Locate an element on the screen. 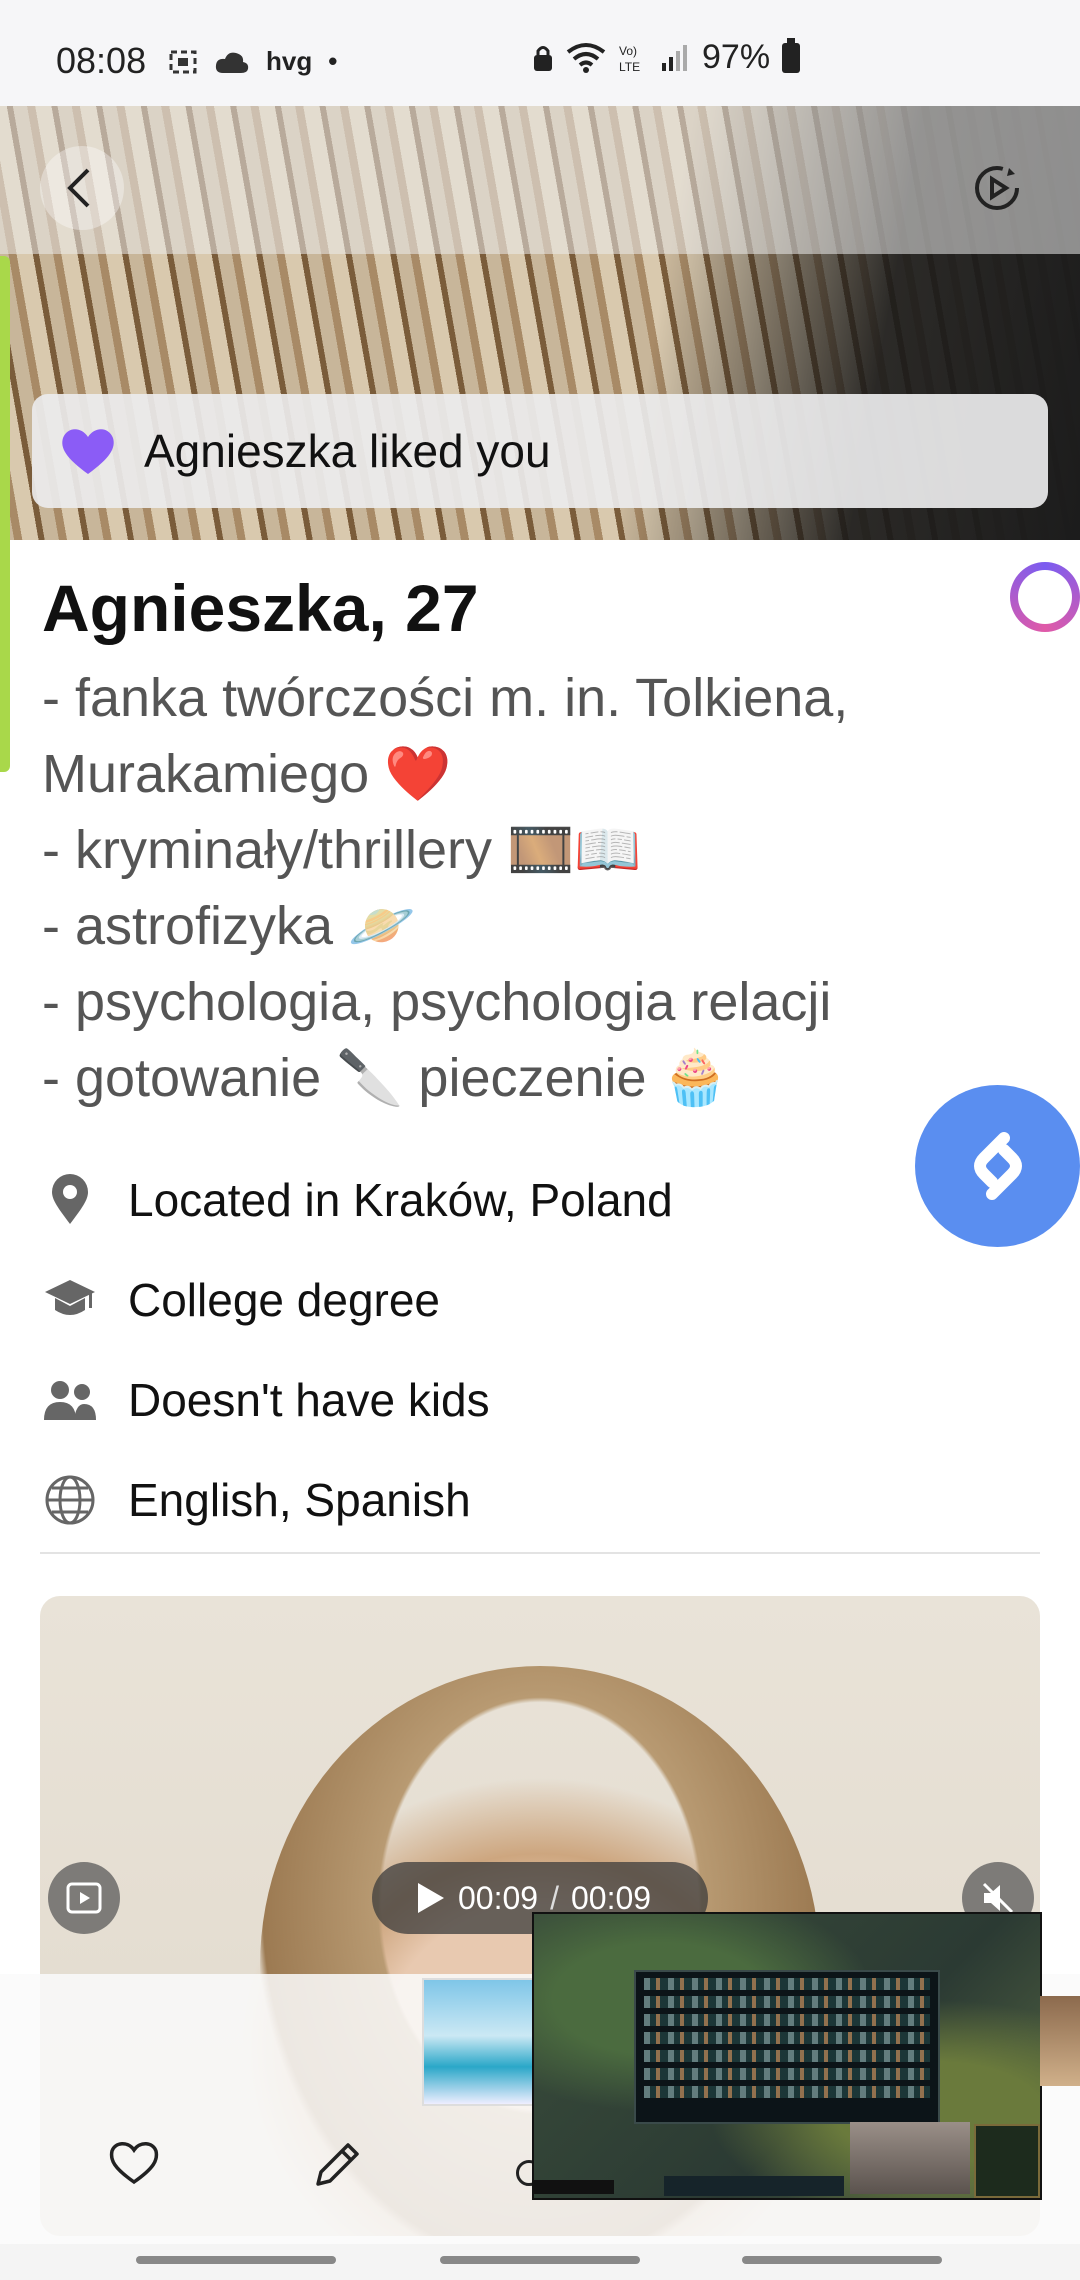 This screenshot has height=2280, width=1080. picture-in-picture-icon is located at coordinates (84, 1898).